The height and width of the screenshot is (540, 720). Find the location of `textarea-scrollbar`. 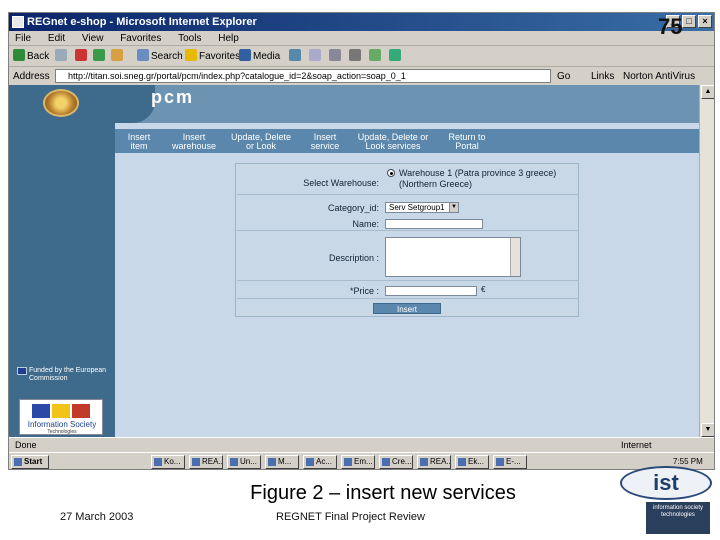

textarea-scrollbar is located at coordinates (515, 257).